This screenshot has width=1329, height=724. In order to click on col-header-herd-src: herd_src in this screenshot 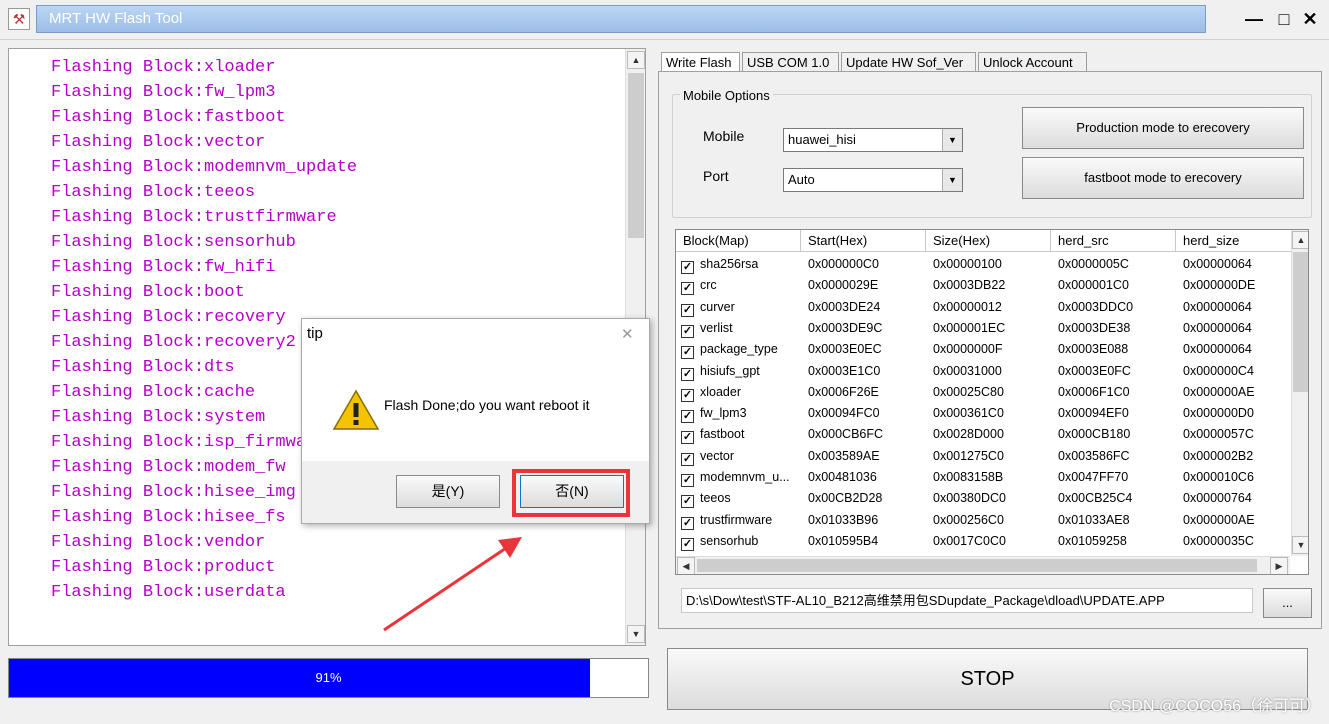, I will do `click(1113, 241)`.